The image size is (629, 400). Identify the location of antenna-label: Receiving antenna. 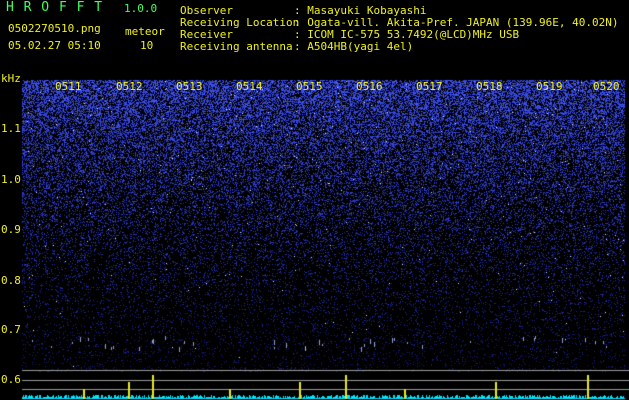
(236, 46).